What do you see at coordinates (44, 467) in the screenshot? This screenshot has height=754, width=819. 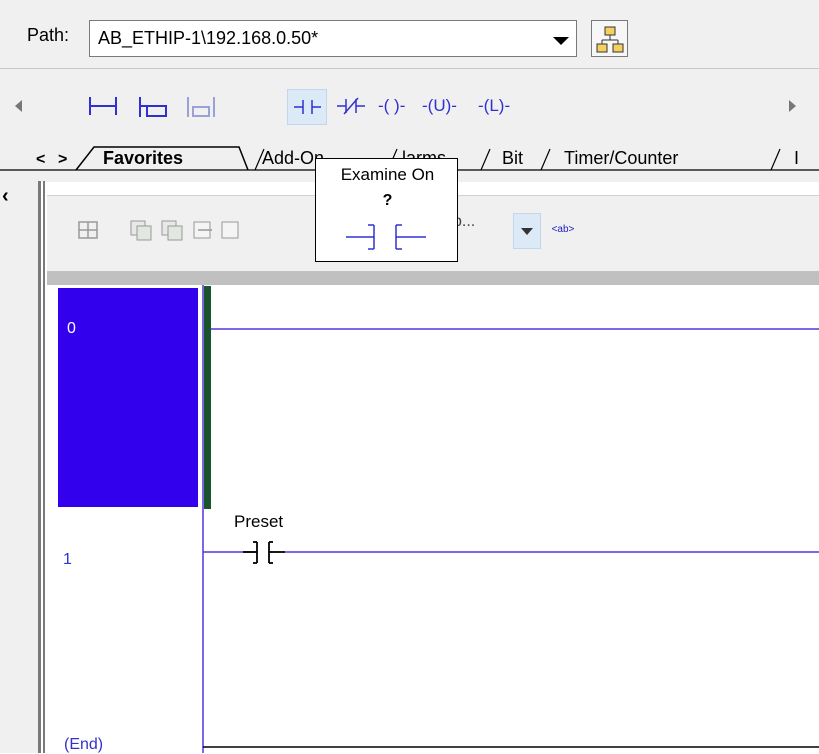 I see `splitter-right` at bounding box center [44, 467].